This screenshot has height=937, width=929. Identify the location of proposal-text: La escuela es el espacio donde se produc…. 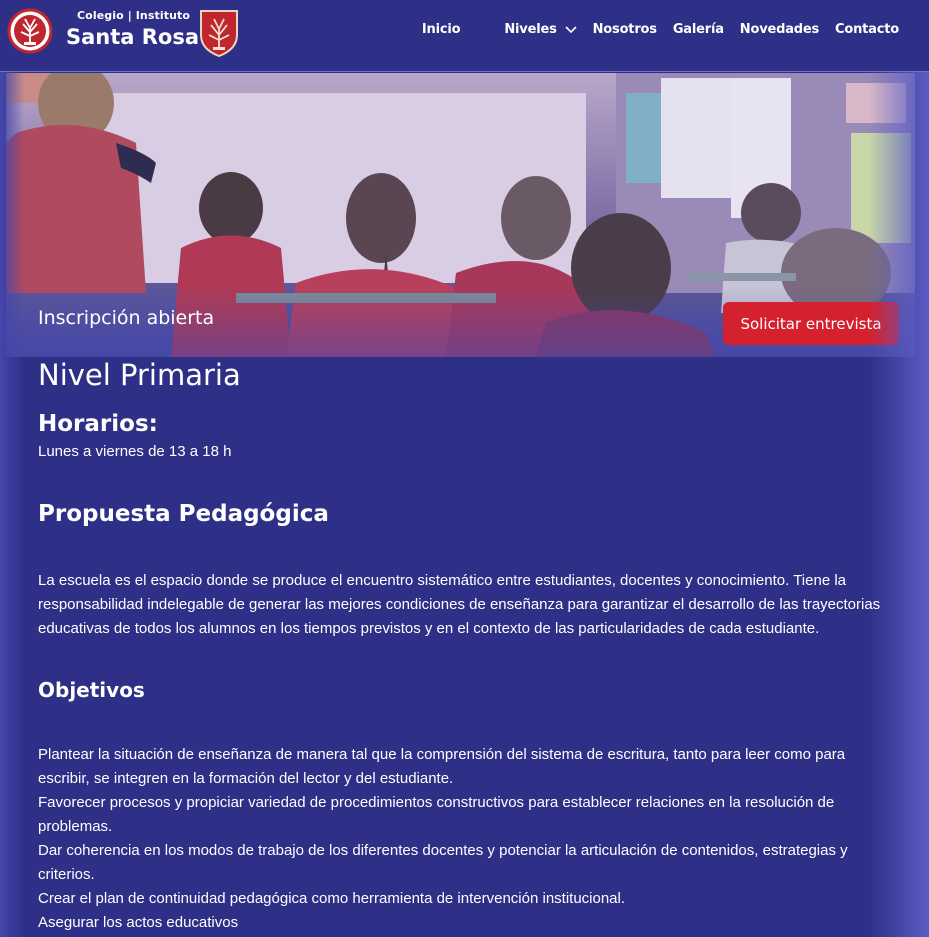
(459, 604).